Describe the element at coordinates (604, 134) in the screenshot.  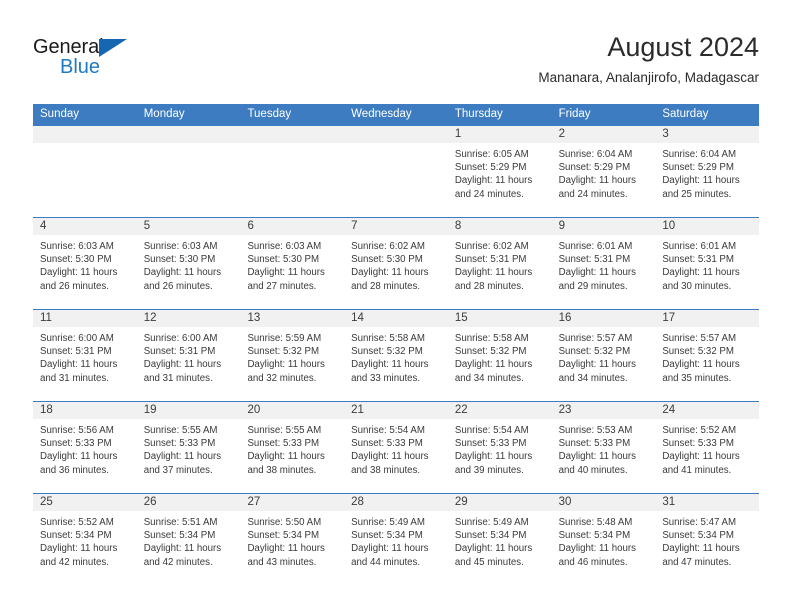
I see `day-number: 2` at that location.